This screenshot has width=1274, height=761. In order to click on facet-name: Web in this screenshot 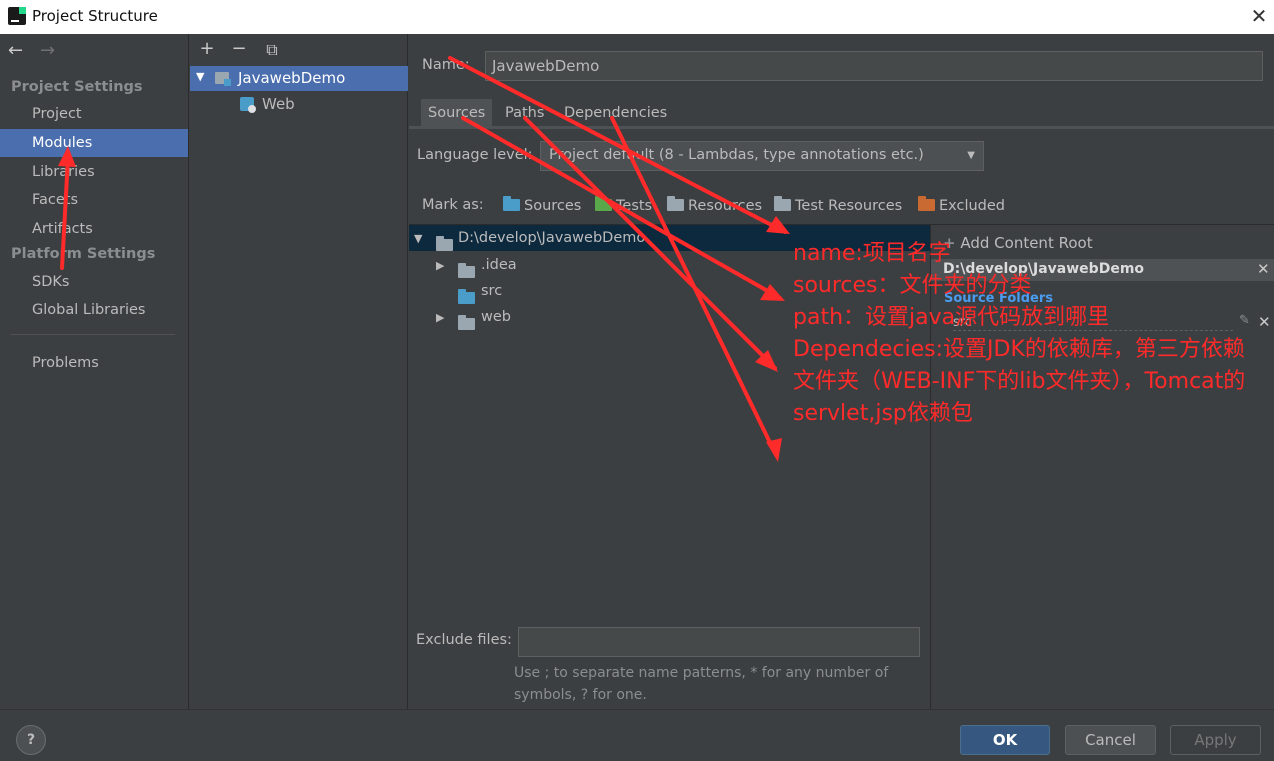, I will do `click(278, 104)`.